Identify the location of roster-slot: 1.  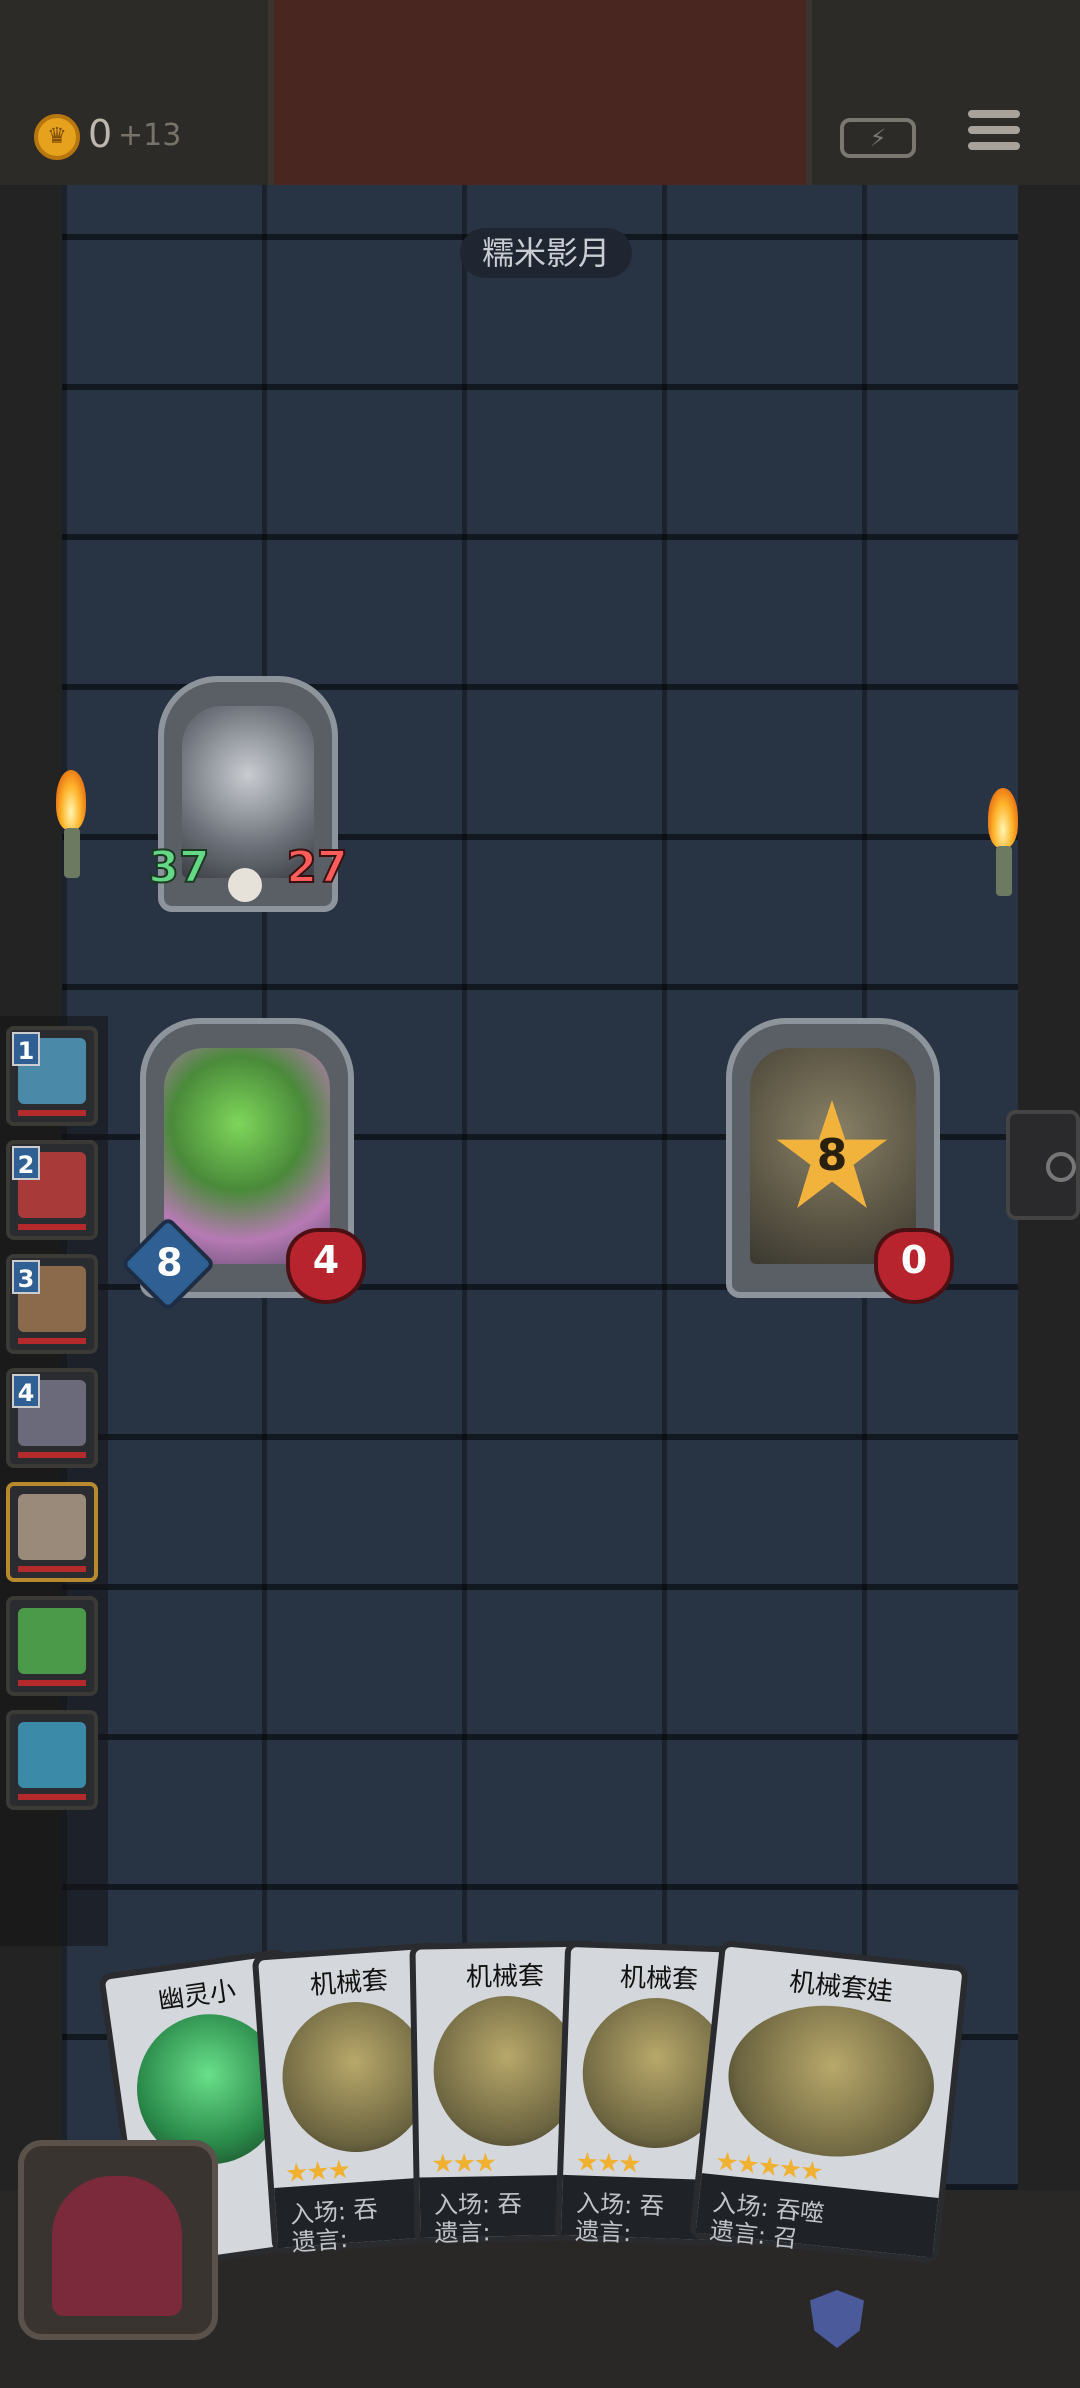
(52, 1076).